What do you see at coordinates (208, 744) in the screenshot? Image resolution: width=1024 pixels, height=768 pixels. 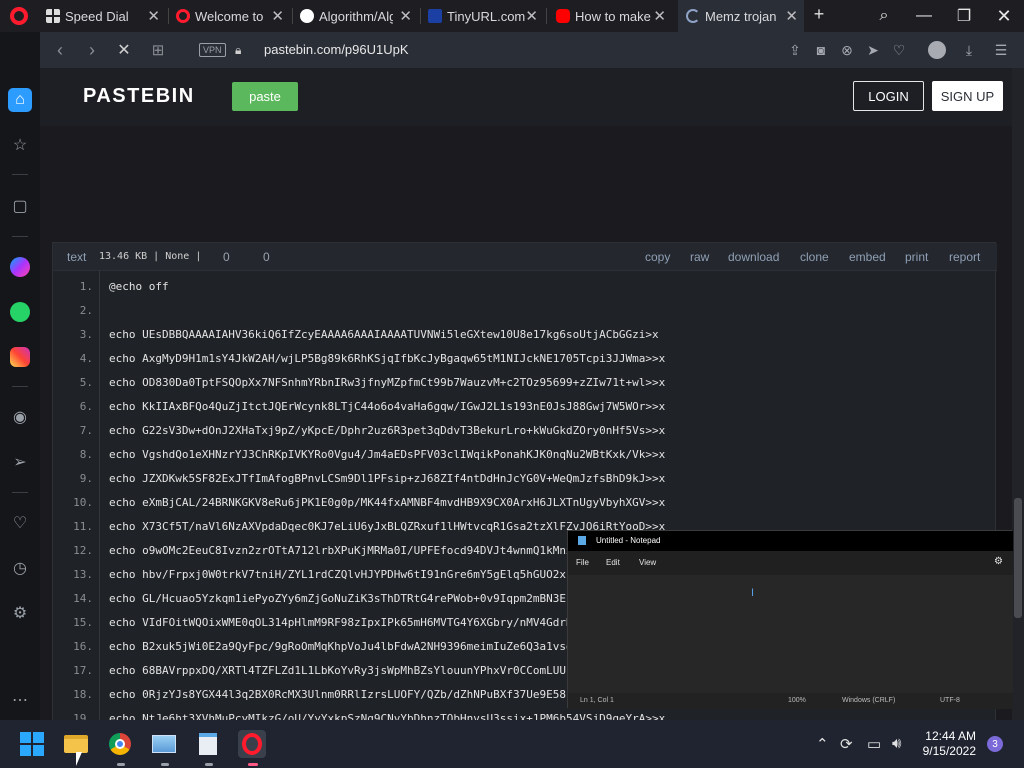 I see `notepad-taskbar-icon` at bounding box center [208, 744].